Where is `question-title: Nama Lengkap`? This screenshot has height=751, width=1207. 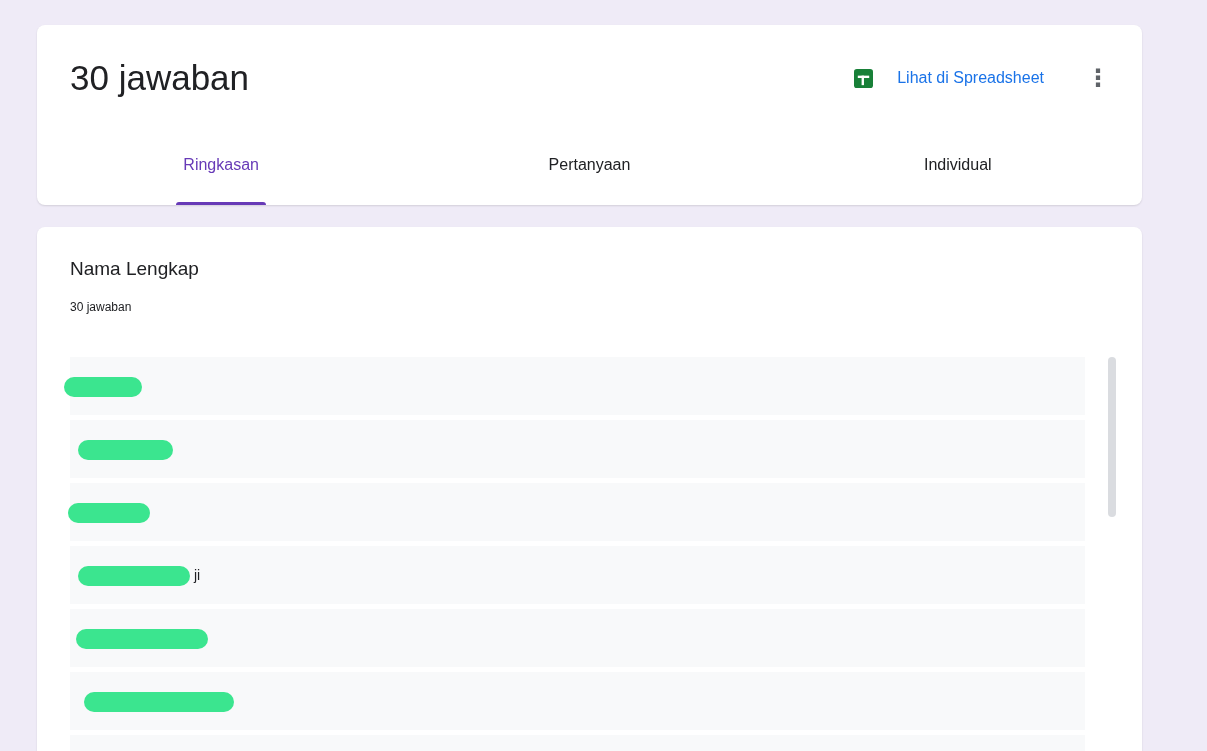
question-title: Nama Lengkap is located at coordinates (135, 269).